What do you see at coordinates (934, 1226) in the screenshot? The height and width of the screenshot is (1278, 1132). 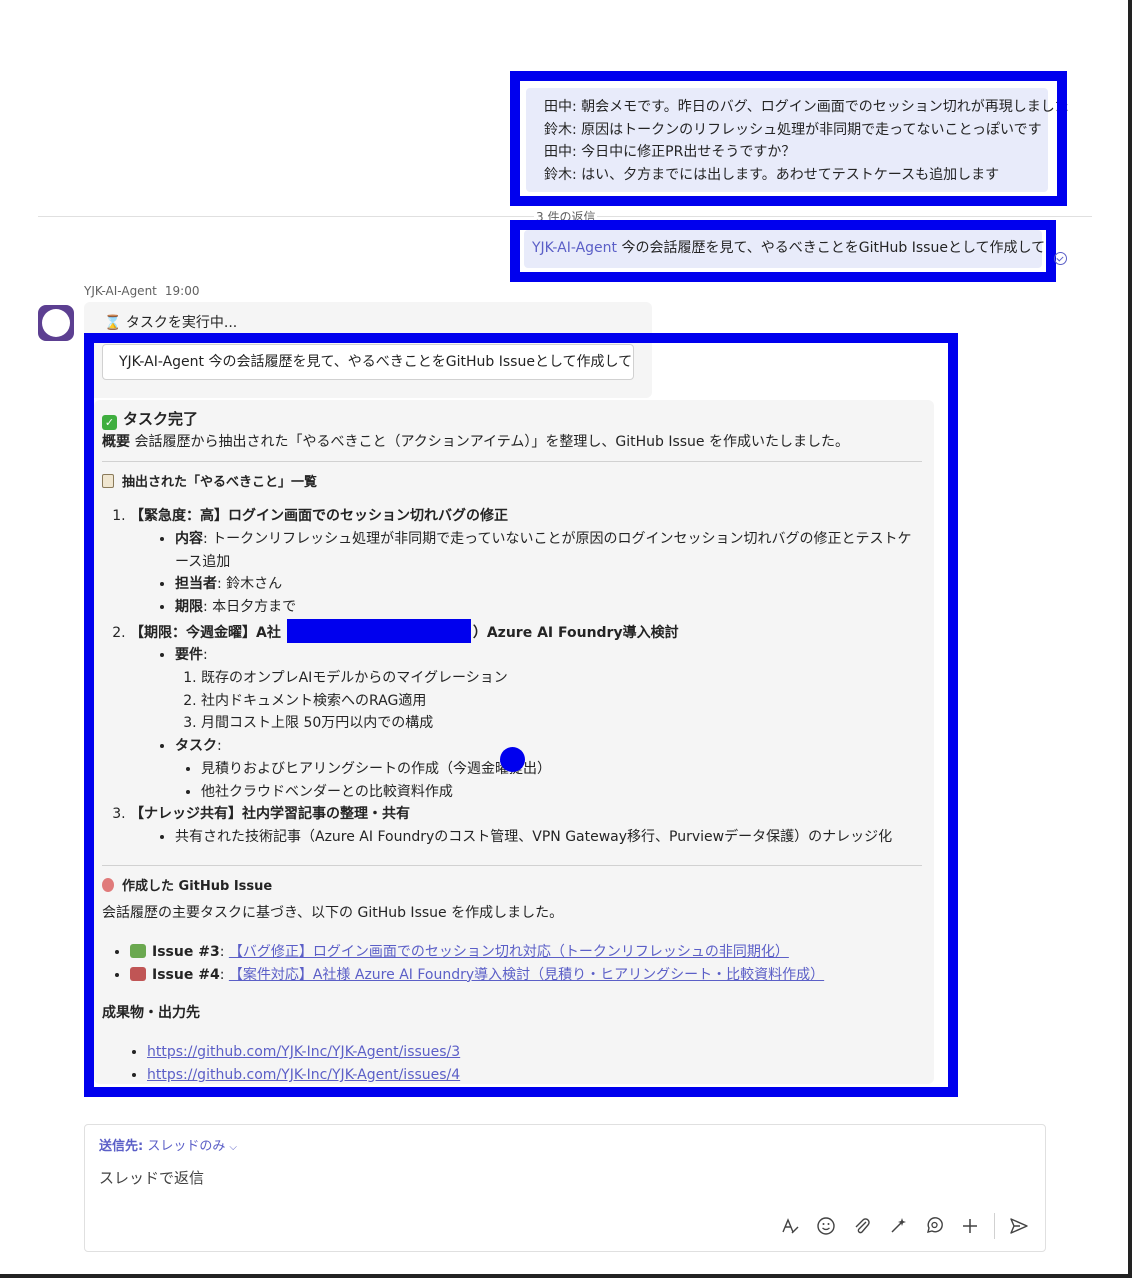 I see `loop-icon` at bounding box center [934, 1226].